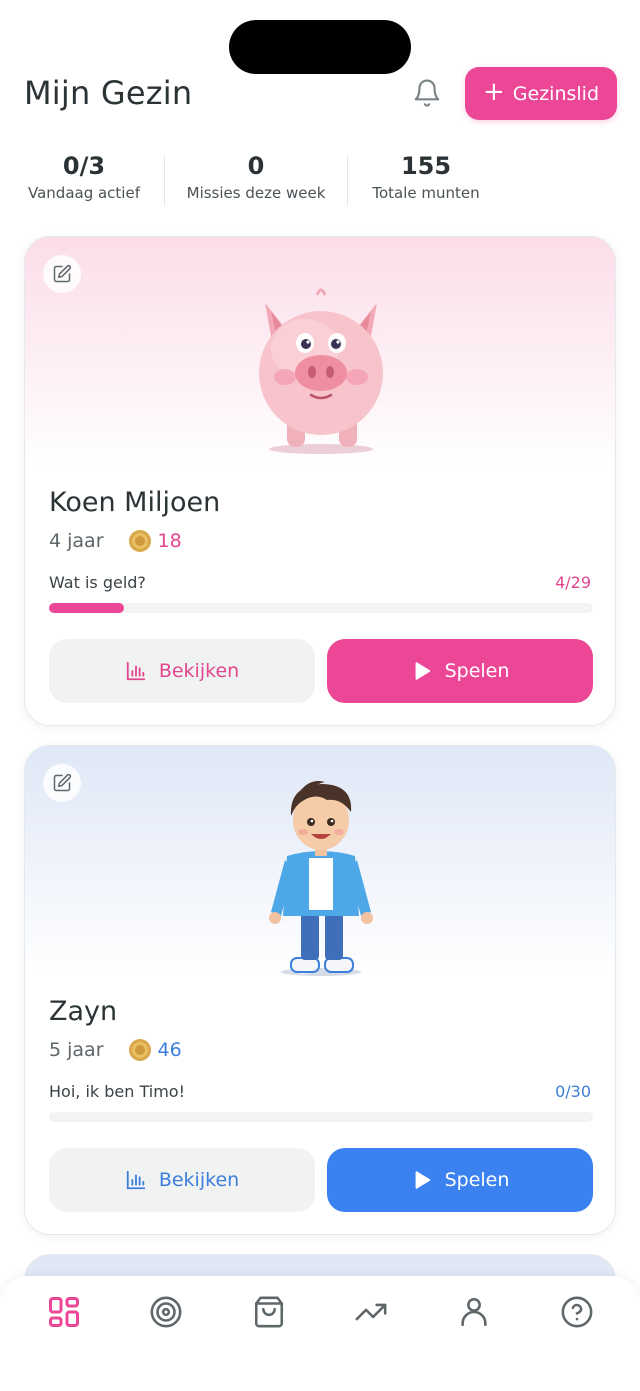 The width and height of the screenshot is (640, 1391). What do you see at coordinates (573, 582) in the screenshot?
I see `progress-text: 4/29` at bounding box center [573, 582].